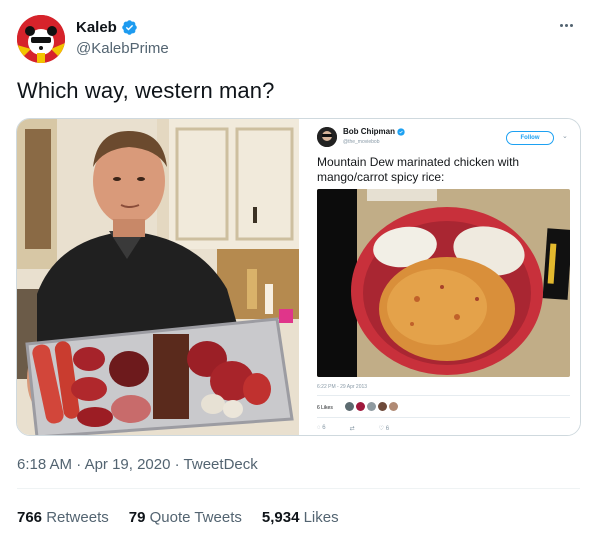 This screenshot has height=541, width=597. I want to click on photo-chicken-and-rice-plate, so click(443, 283).